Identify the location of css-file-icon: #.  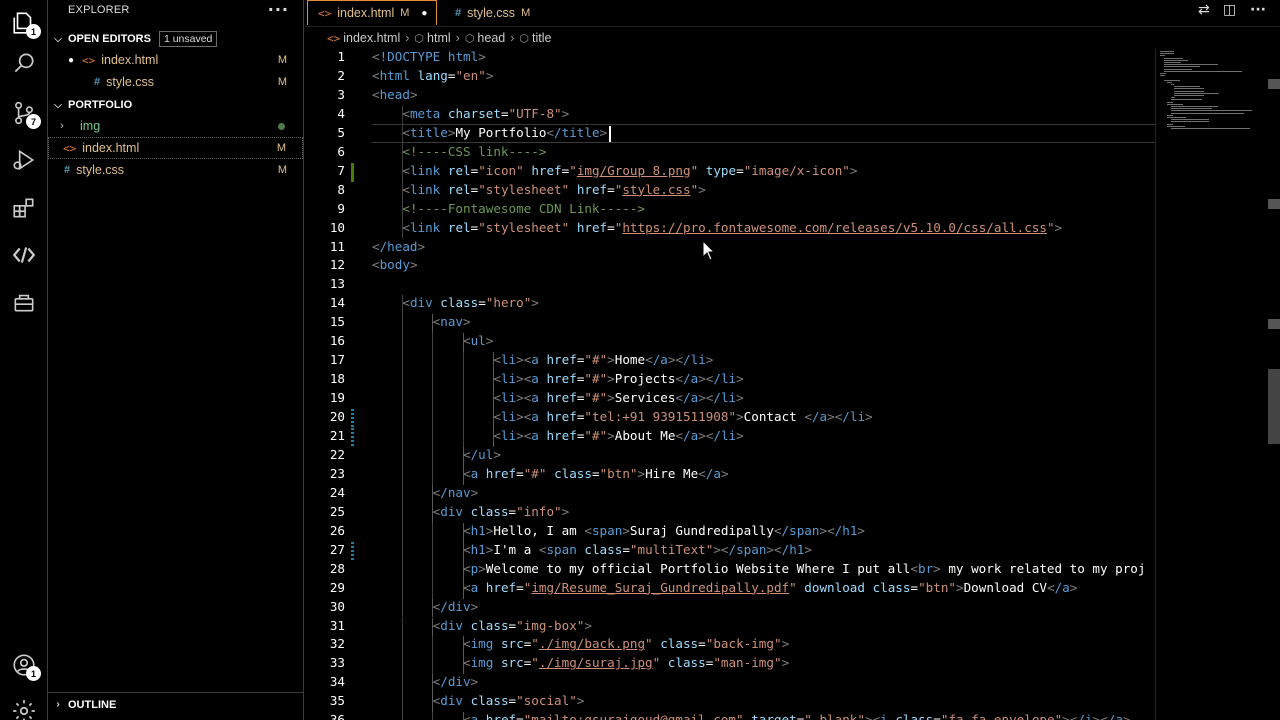
(458, 12).